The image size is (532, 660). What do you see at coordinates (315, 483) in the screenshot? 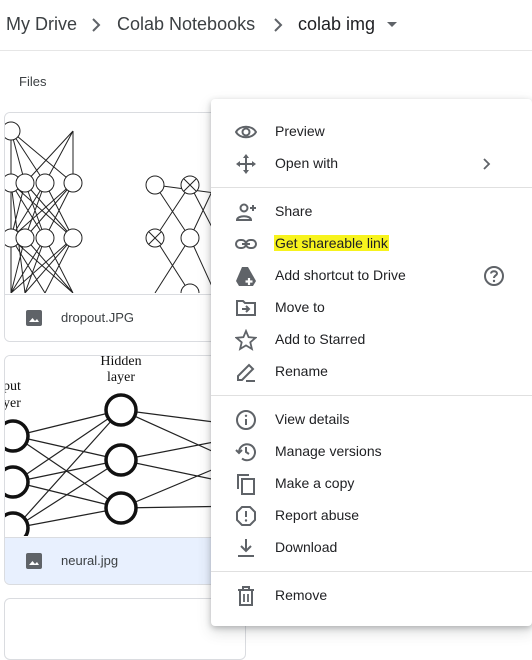
I see `menu-label: Make a copy` at bounding box center [315, 483].